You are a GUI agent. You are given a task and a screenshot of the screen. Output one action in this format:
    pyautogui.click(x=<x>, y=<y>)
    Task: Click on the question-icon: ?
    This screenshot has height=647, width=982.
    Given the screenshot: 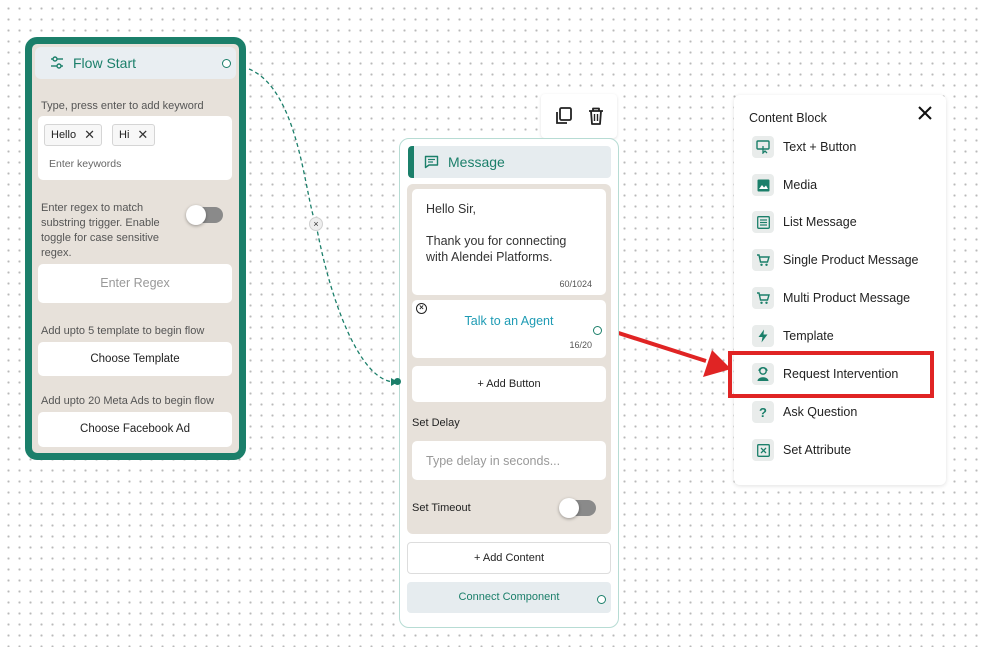 What is the action you would take?
    pyautogui.click(x=763, y=412)
    